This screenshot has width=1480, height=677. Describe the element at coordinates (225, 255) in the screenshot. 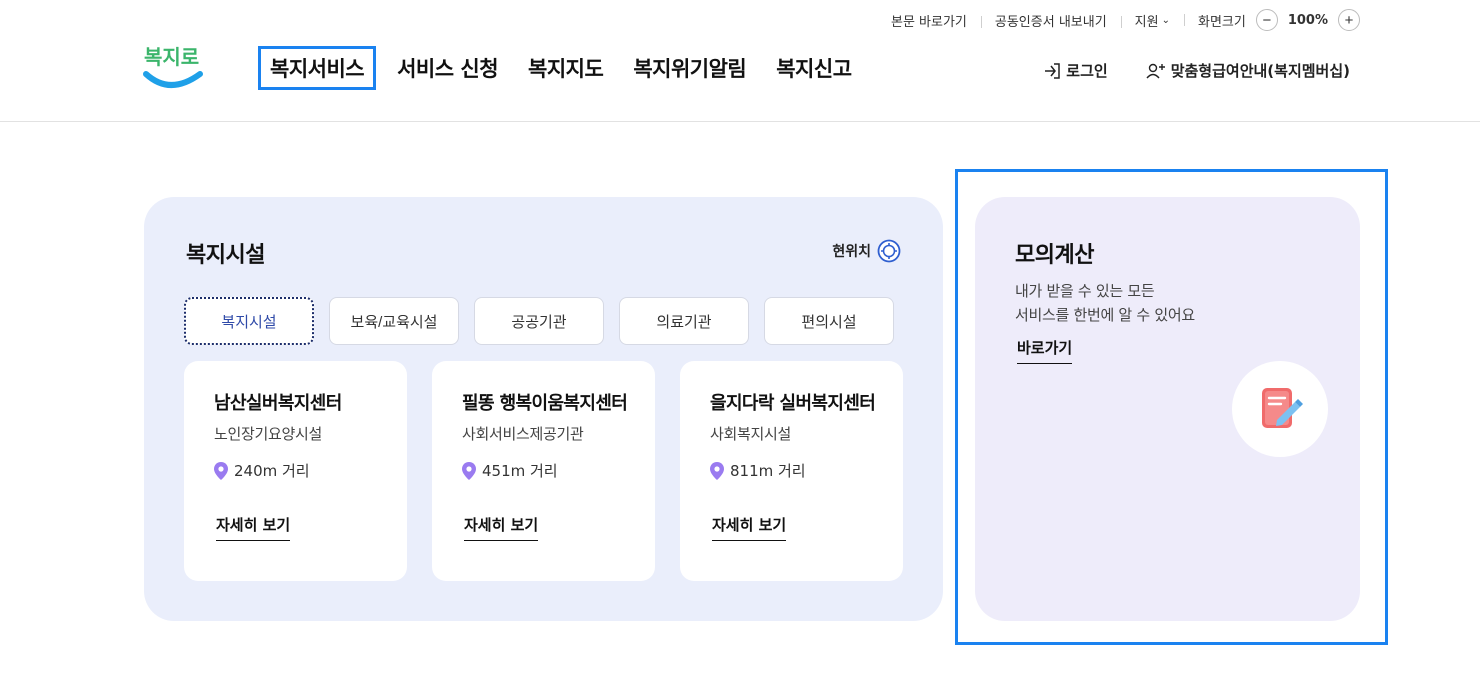

I see `facilities-title: 복지시설` at that location.